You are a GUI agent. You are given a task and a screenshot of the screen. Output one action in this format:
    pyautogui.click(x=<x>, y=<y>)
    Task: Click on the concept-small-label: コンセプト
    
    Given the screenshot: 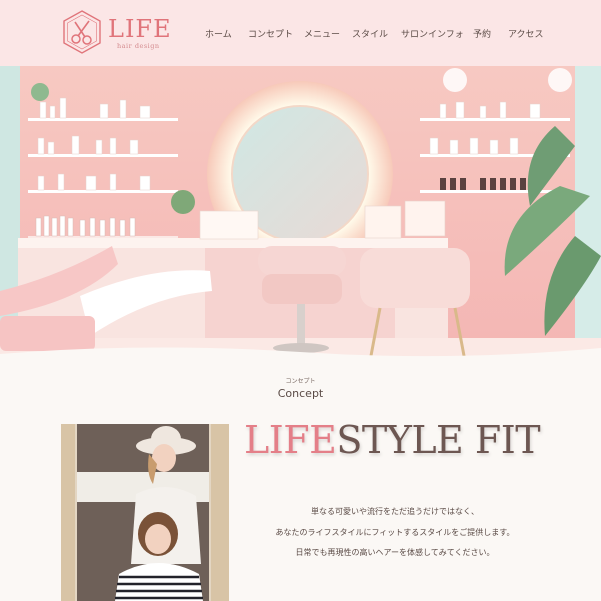 What is the action you would take?
    pyautogui.click(x=300, y=381)
    